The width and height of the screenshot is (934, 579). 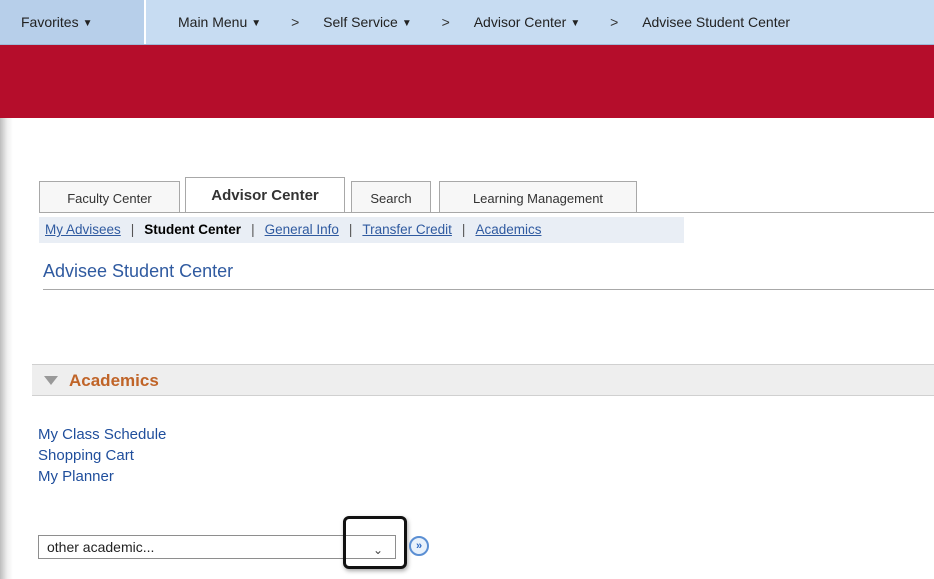 What do you see at coordinates (467, 81) in the screenshot?
I see `header-banner` at bounding box center [467, 81].